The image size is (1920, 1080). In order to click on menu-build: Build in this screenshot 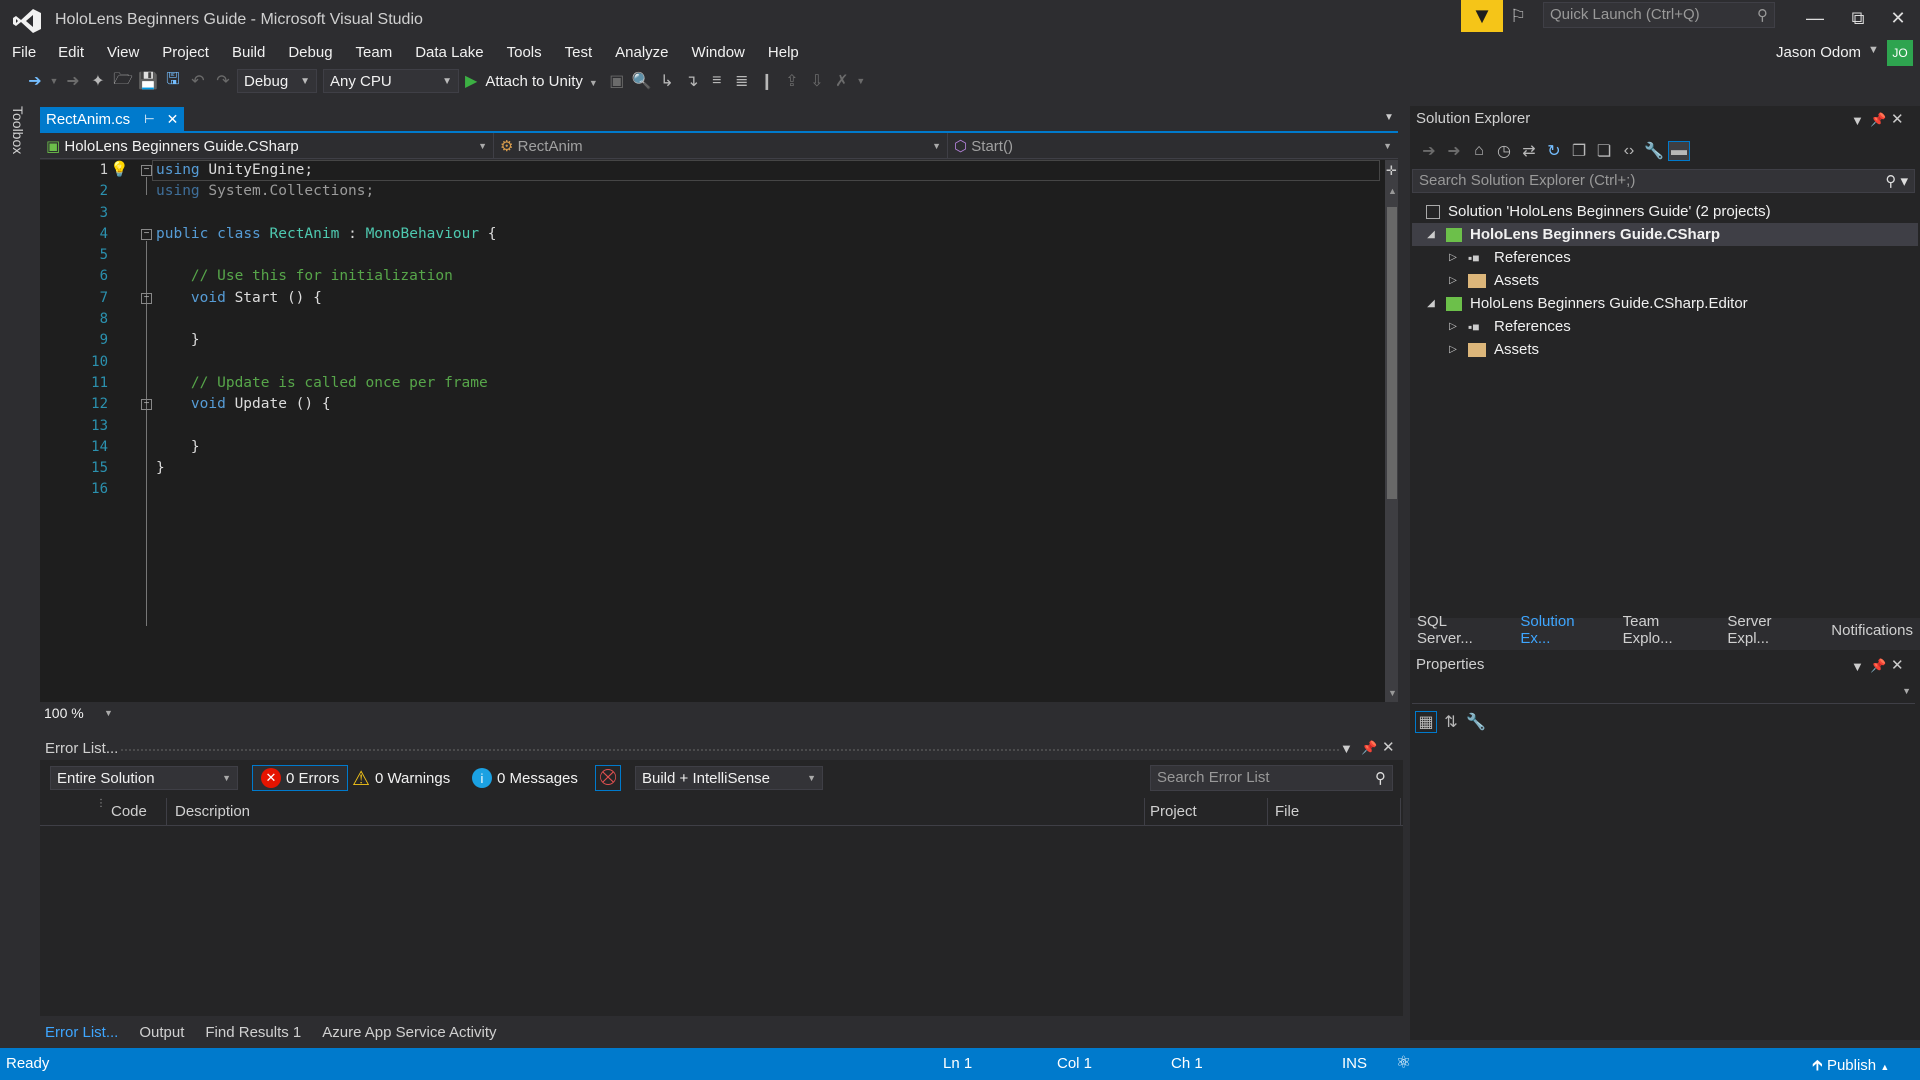, I will do `click(248, 52)`.